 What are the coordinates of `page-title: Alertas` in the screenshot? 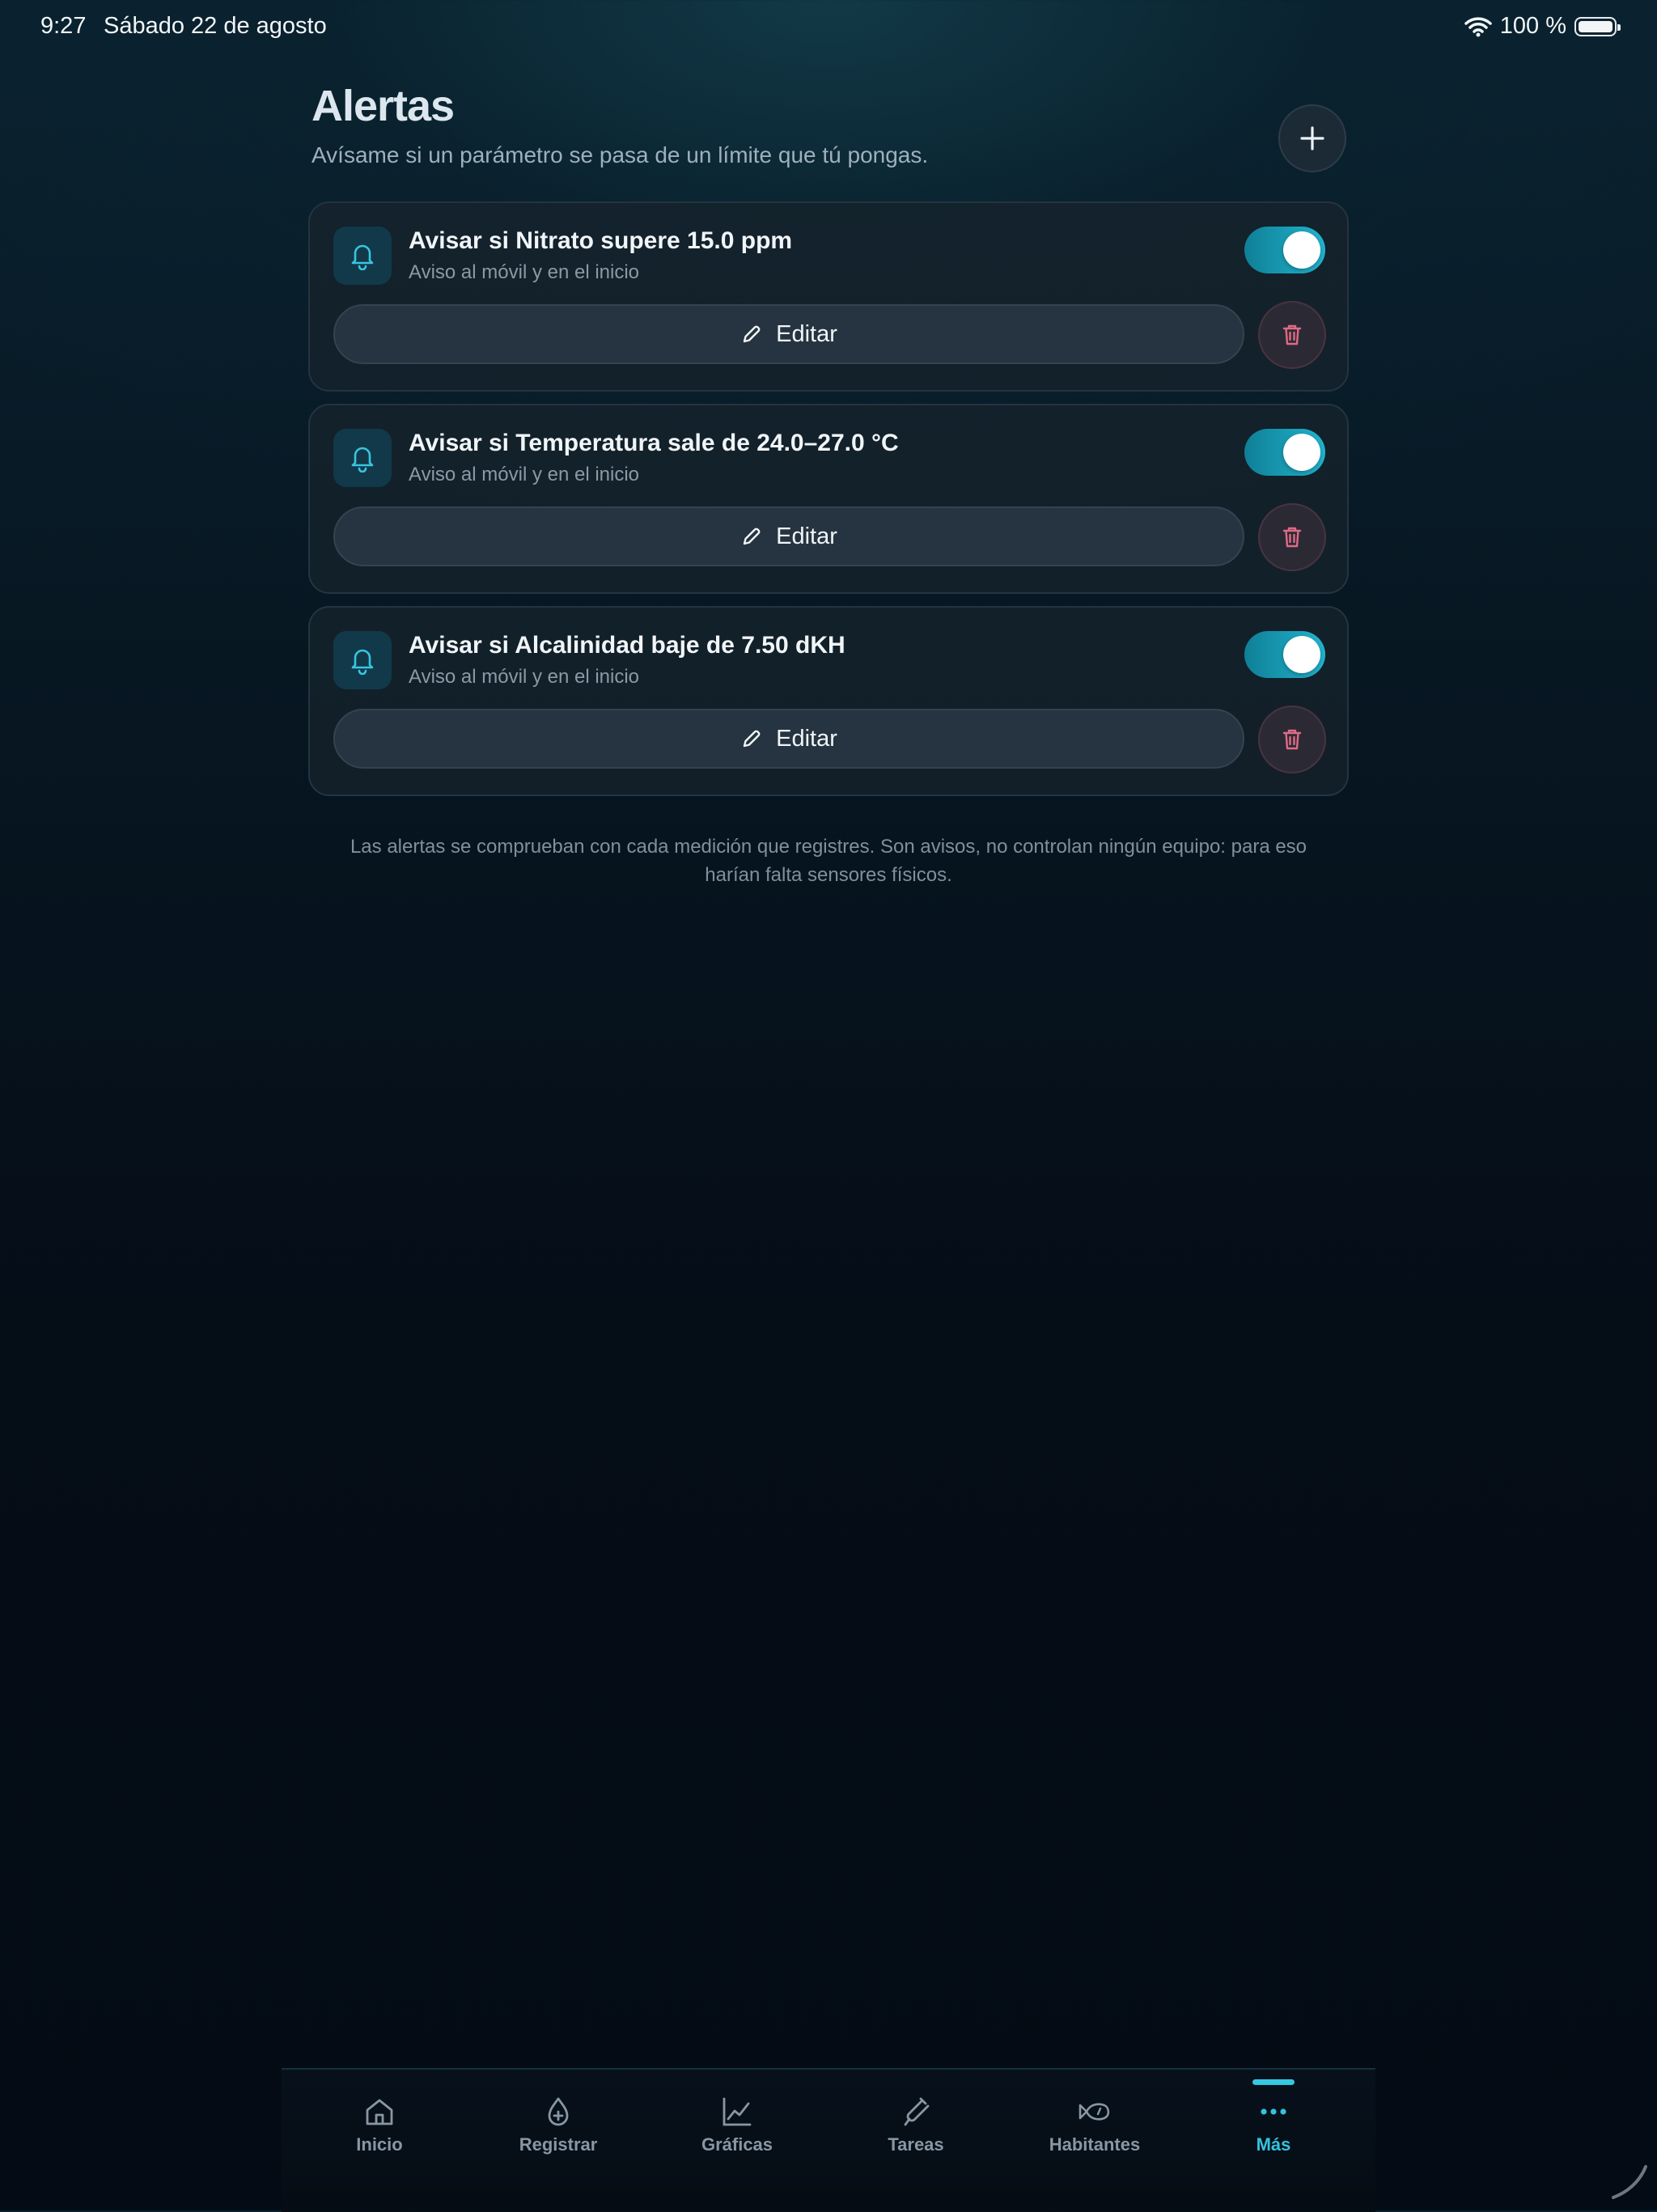 It's located at (383, 106).